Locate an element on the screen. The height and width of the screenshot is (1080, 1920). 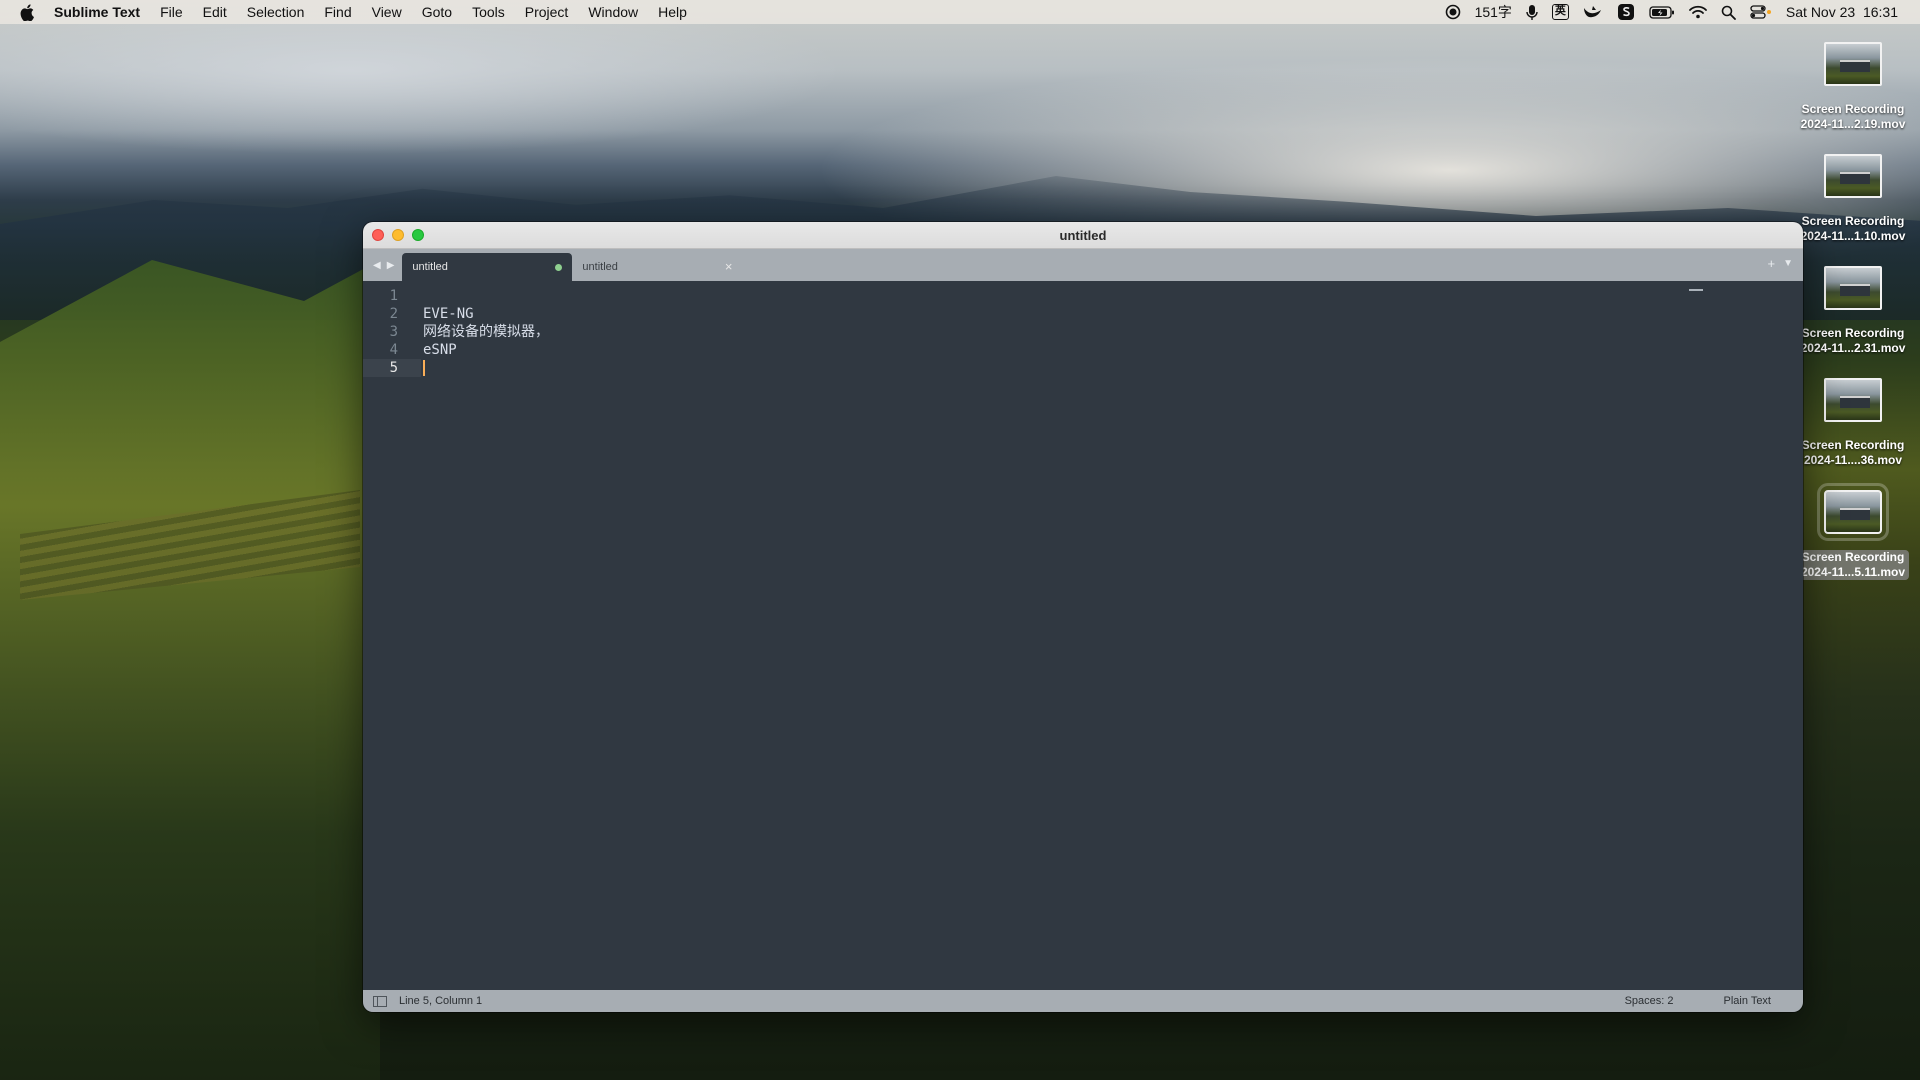
tab-list-dropdown-icon: ▼ is located at coordinates (1788, 263).